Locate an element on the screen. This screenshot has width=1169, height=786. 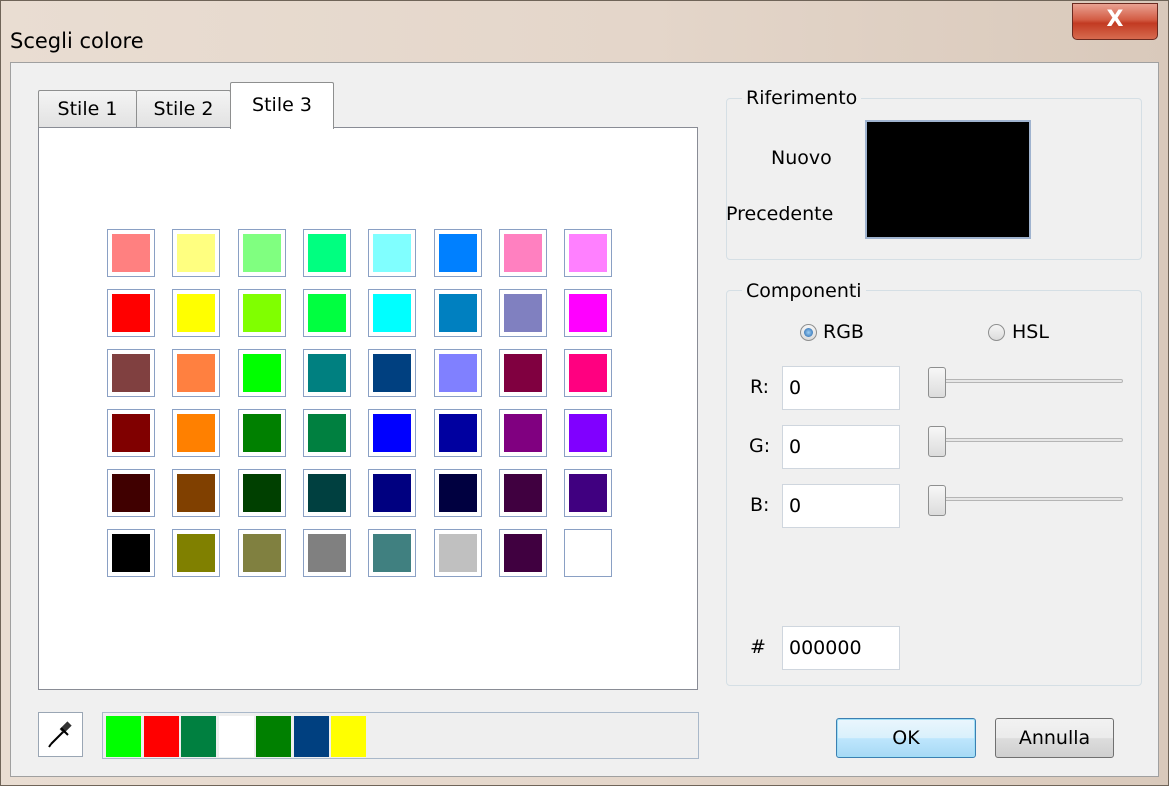
ok-button: OK is located at coordinates (906, 738).